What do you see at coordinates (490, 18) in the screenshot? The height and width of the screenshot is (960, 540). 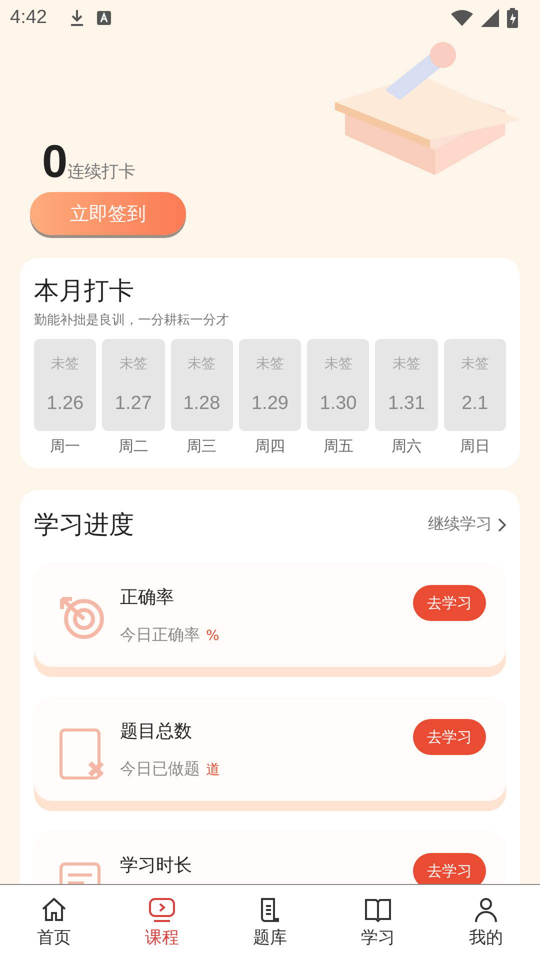 I see `signal-icon` at bounding box center [490, 18].